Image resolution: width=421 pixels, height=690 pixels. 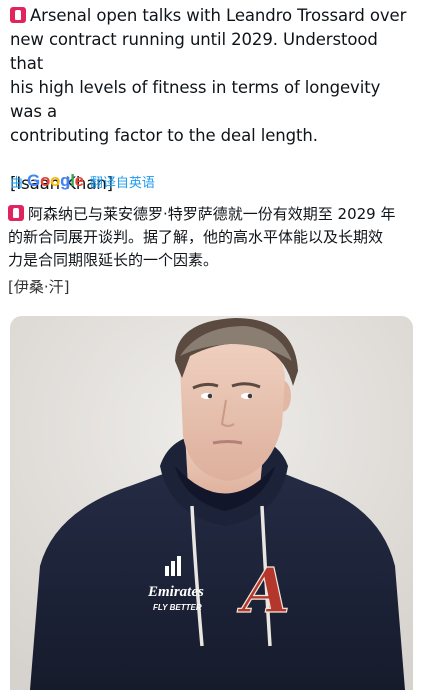 I want to click on translate-action-label: 翻译自英语, so click(x=122, y=183).